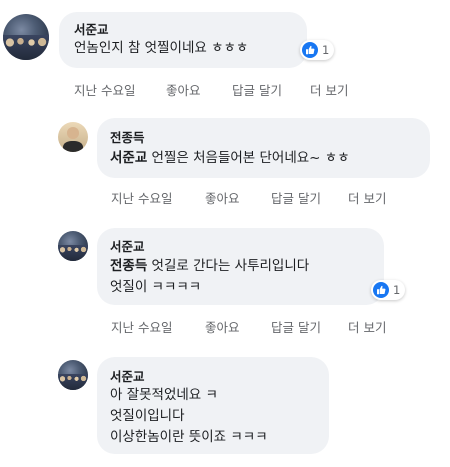 This screenshot has width=450, height=467. I want to click on comment-text: 엇질이입니다, so click(147, 416).